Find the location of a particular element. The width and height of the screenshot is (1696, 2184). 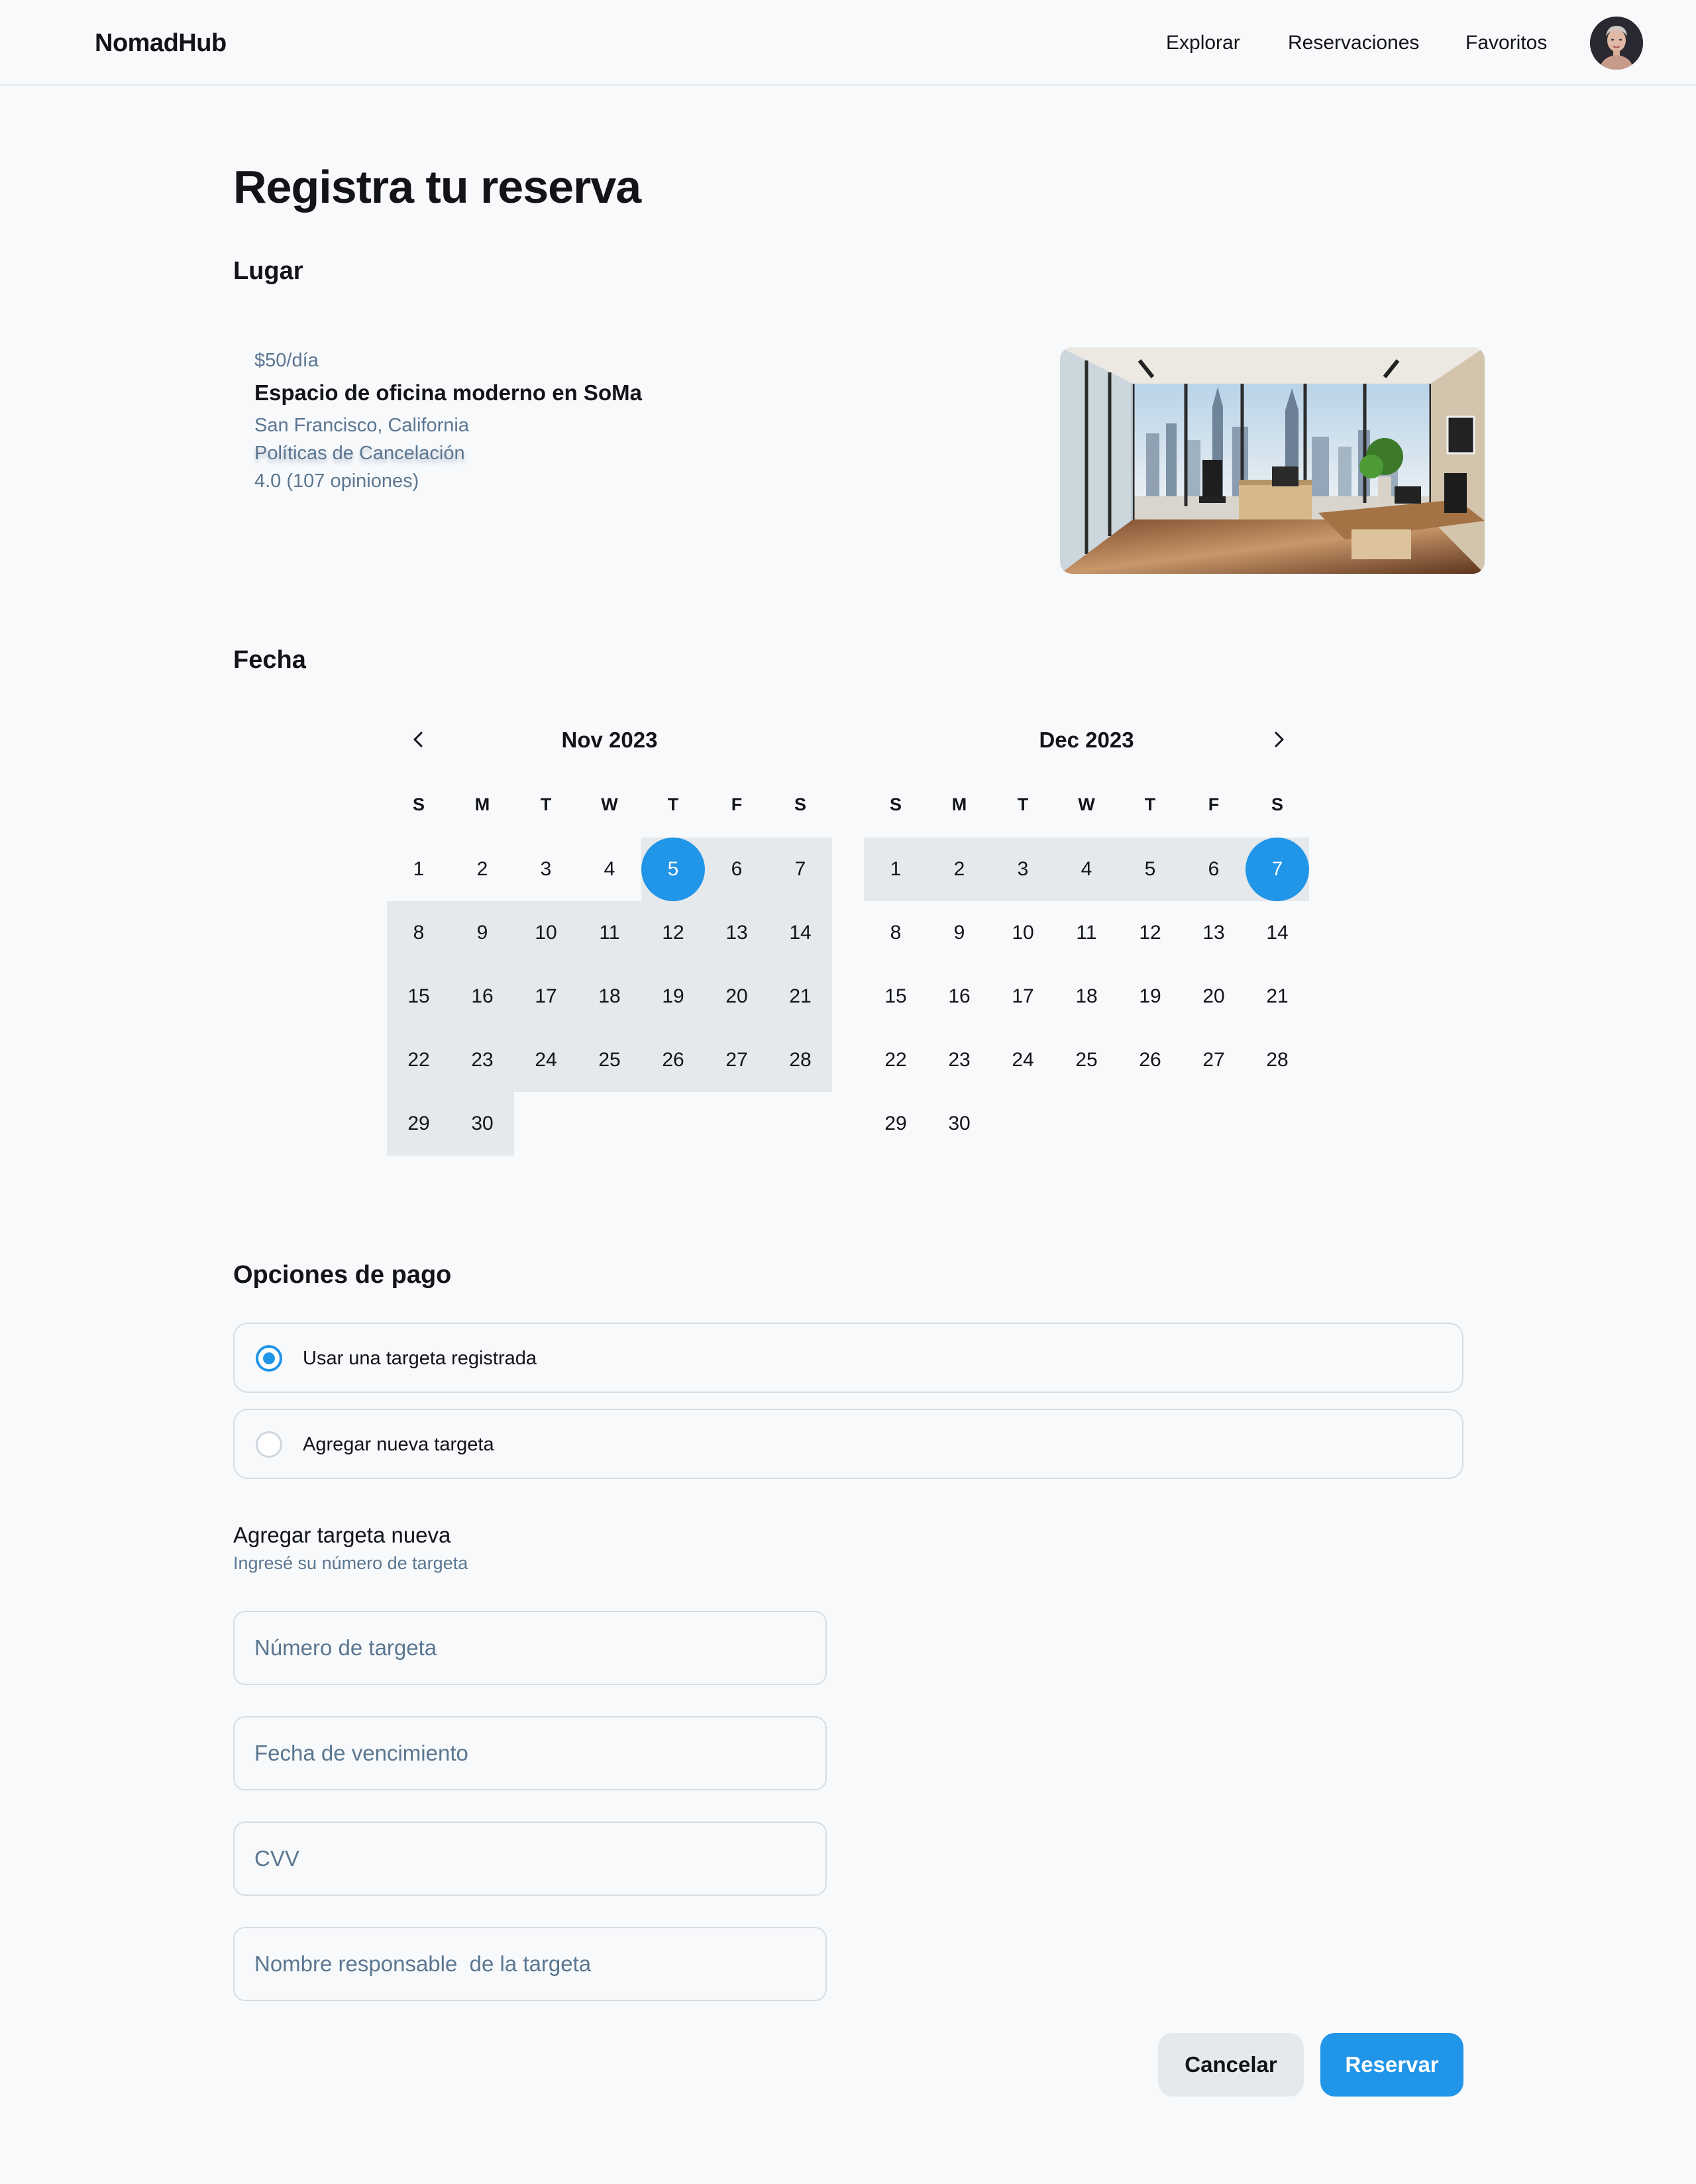

calendar-week-row: 29 30 is located at coordinates (609, 1124).